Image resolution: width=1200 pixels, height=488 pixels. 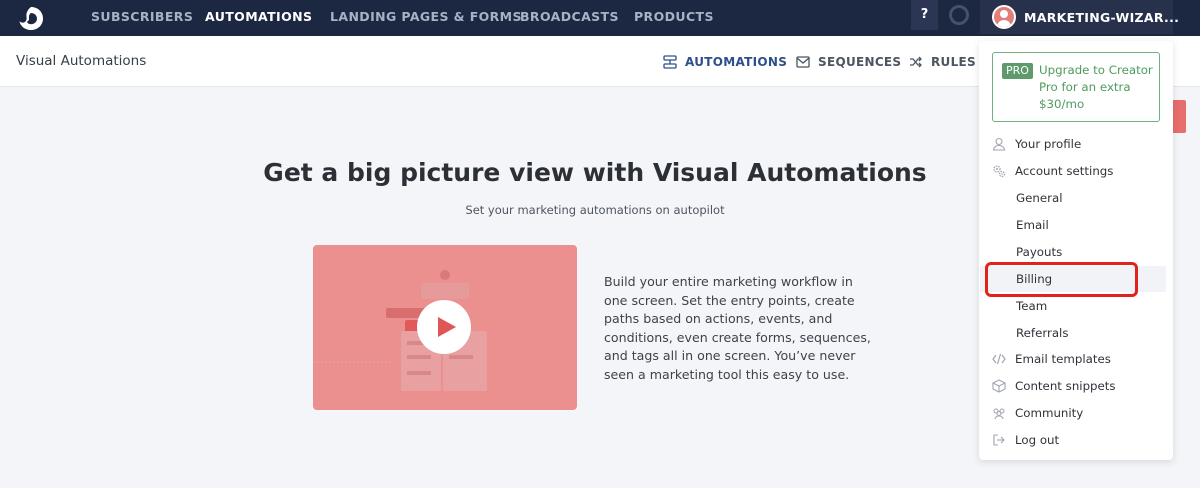 I want to click on logout-icon, so click(x=999, y=440).